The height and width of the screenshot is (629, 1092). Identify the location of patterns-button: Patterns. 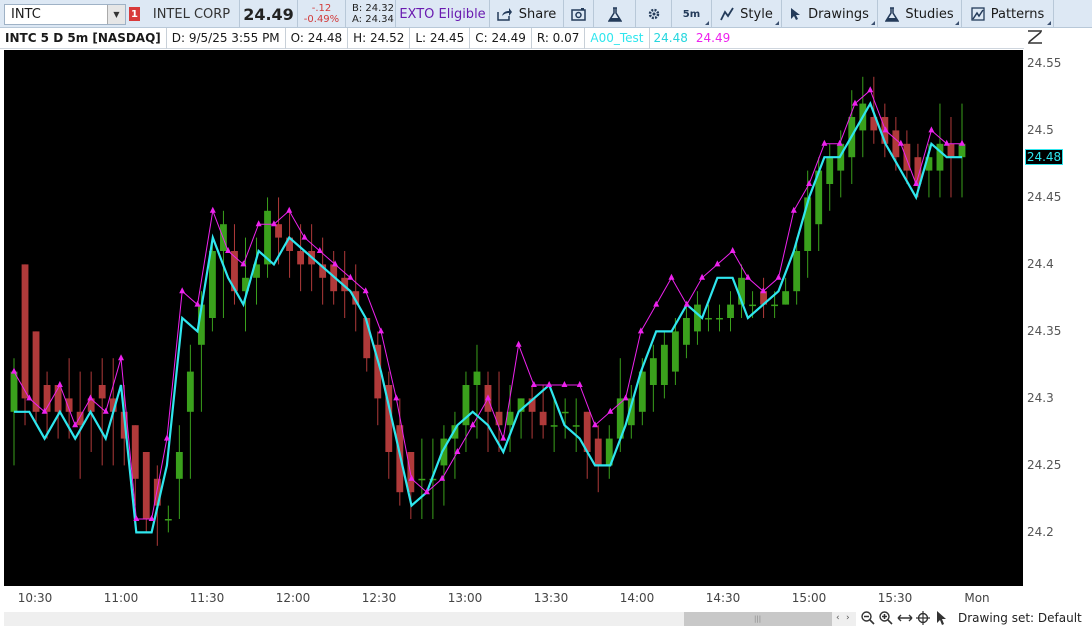
(1008, 14).